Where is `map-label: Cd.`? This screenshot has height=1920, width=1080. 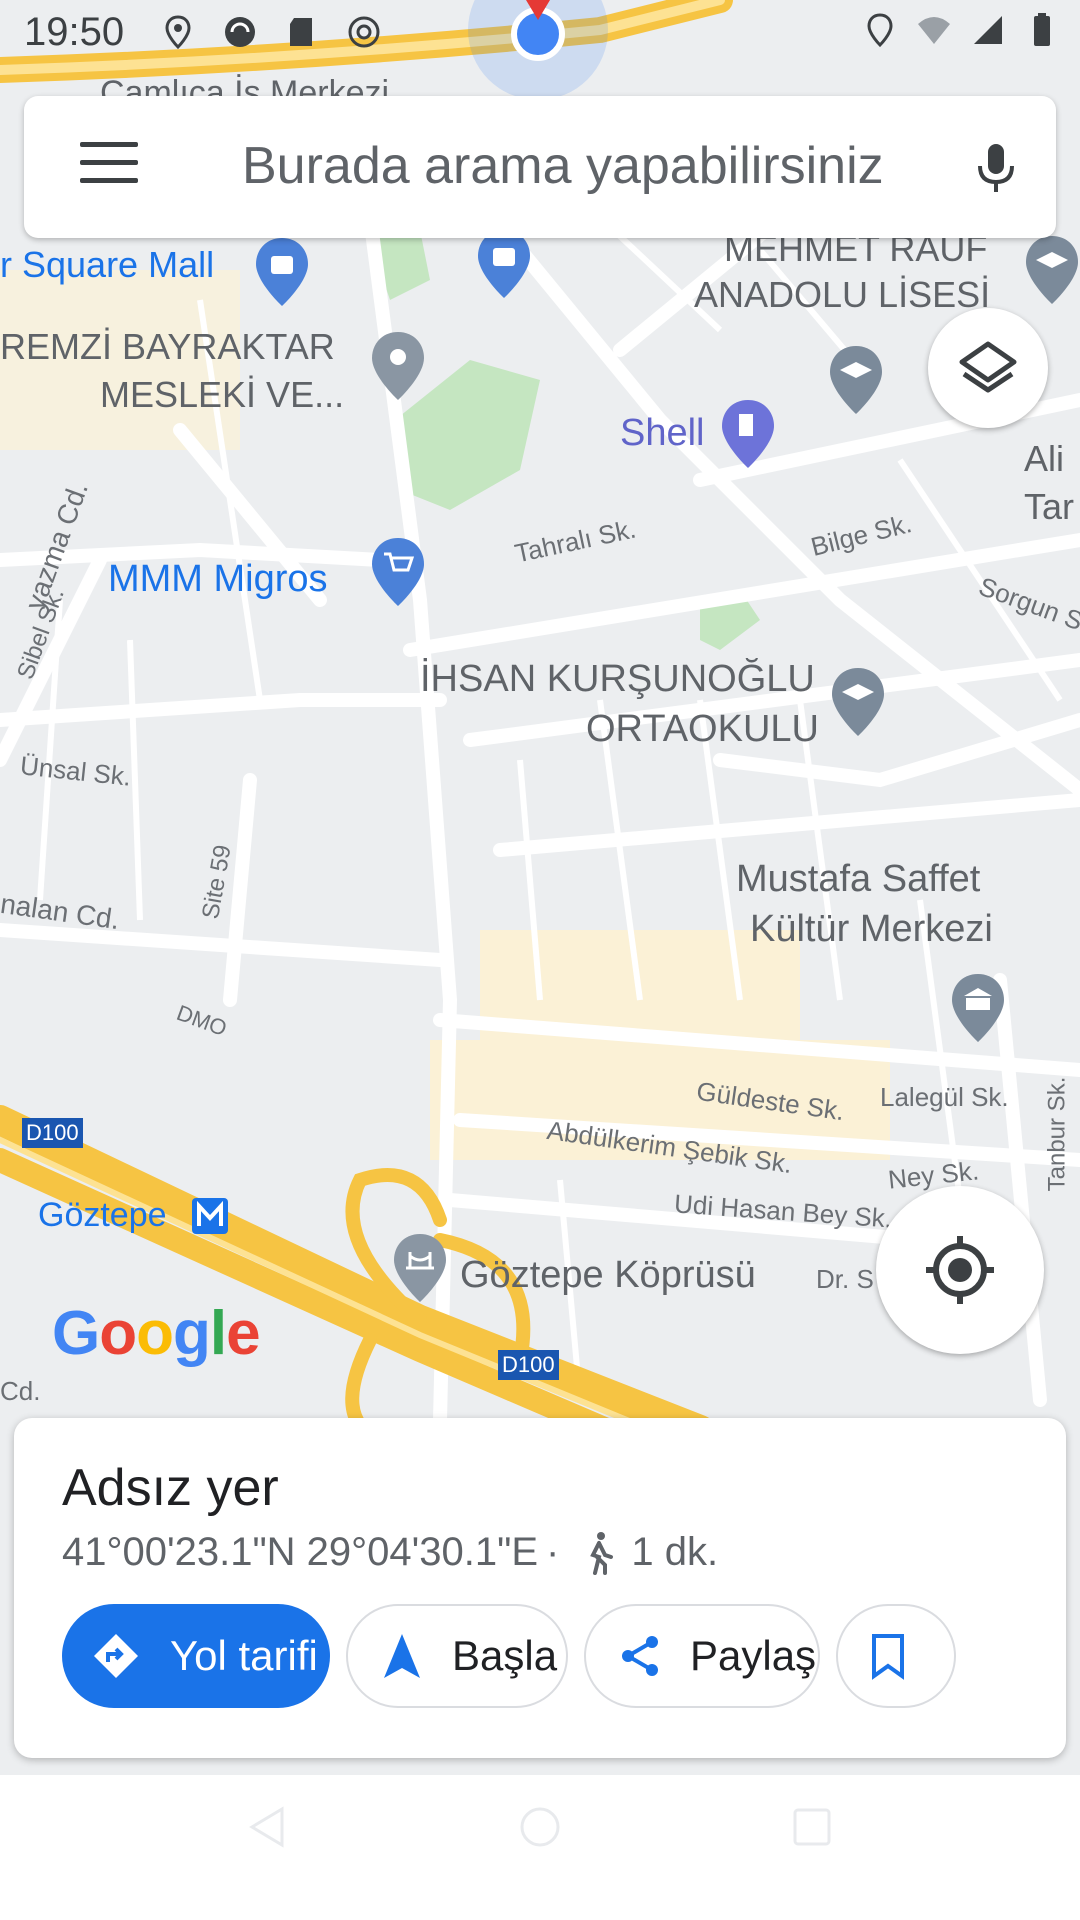
map-label: Cd. is located at coordinates (20, 1391).